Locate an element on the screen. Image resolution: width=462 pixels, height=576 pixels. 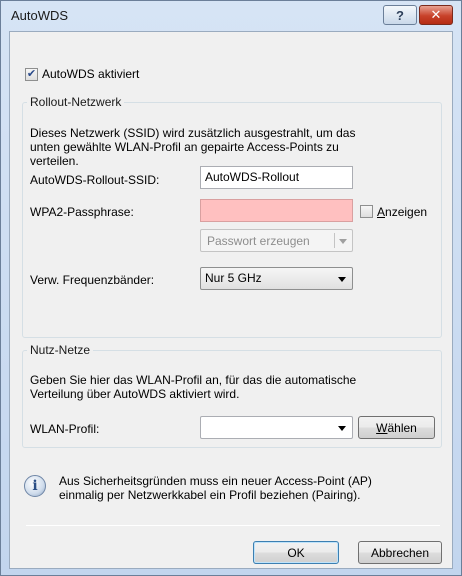
footer-separator is located at coordinates (233, 525).